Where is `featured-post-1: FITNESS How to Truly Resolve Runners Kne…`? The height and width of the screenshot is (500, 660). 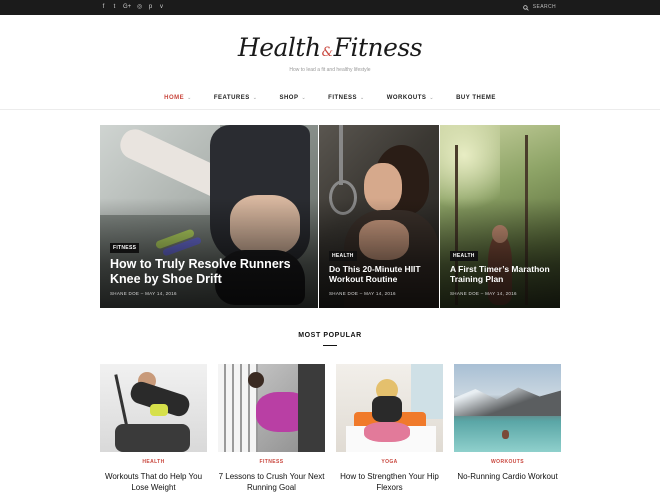 featured-post-1: FITNESS How to Truly Resolve Runners Kne… is located at coordinates (209, 216).